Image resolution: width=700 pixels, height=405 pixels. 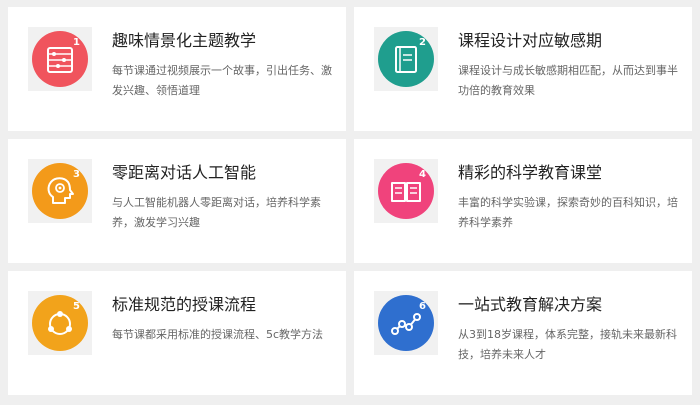 I want to click on feature-icon-box: 4, so click(x=406, y=191).